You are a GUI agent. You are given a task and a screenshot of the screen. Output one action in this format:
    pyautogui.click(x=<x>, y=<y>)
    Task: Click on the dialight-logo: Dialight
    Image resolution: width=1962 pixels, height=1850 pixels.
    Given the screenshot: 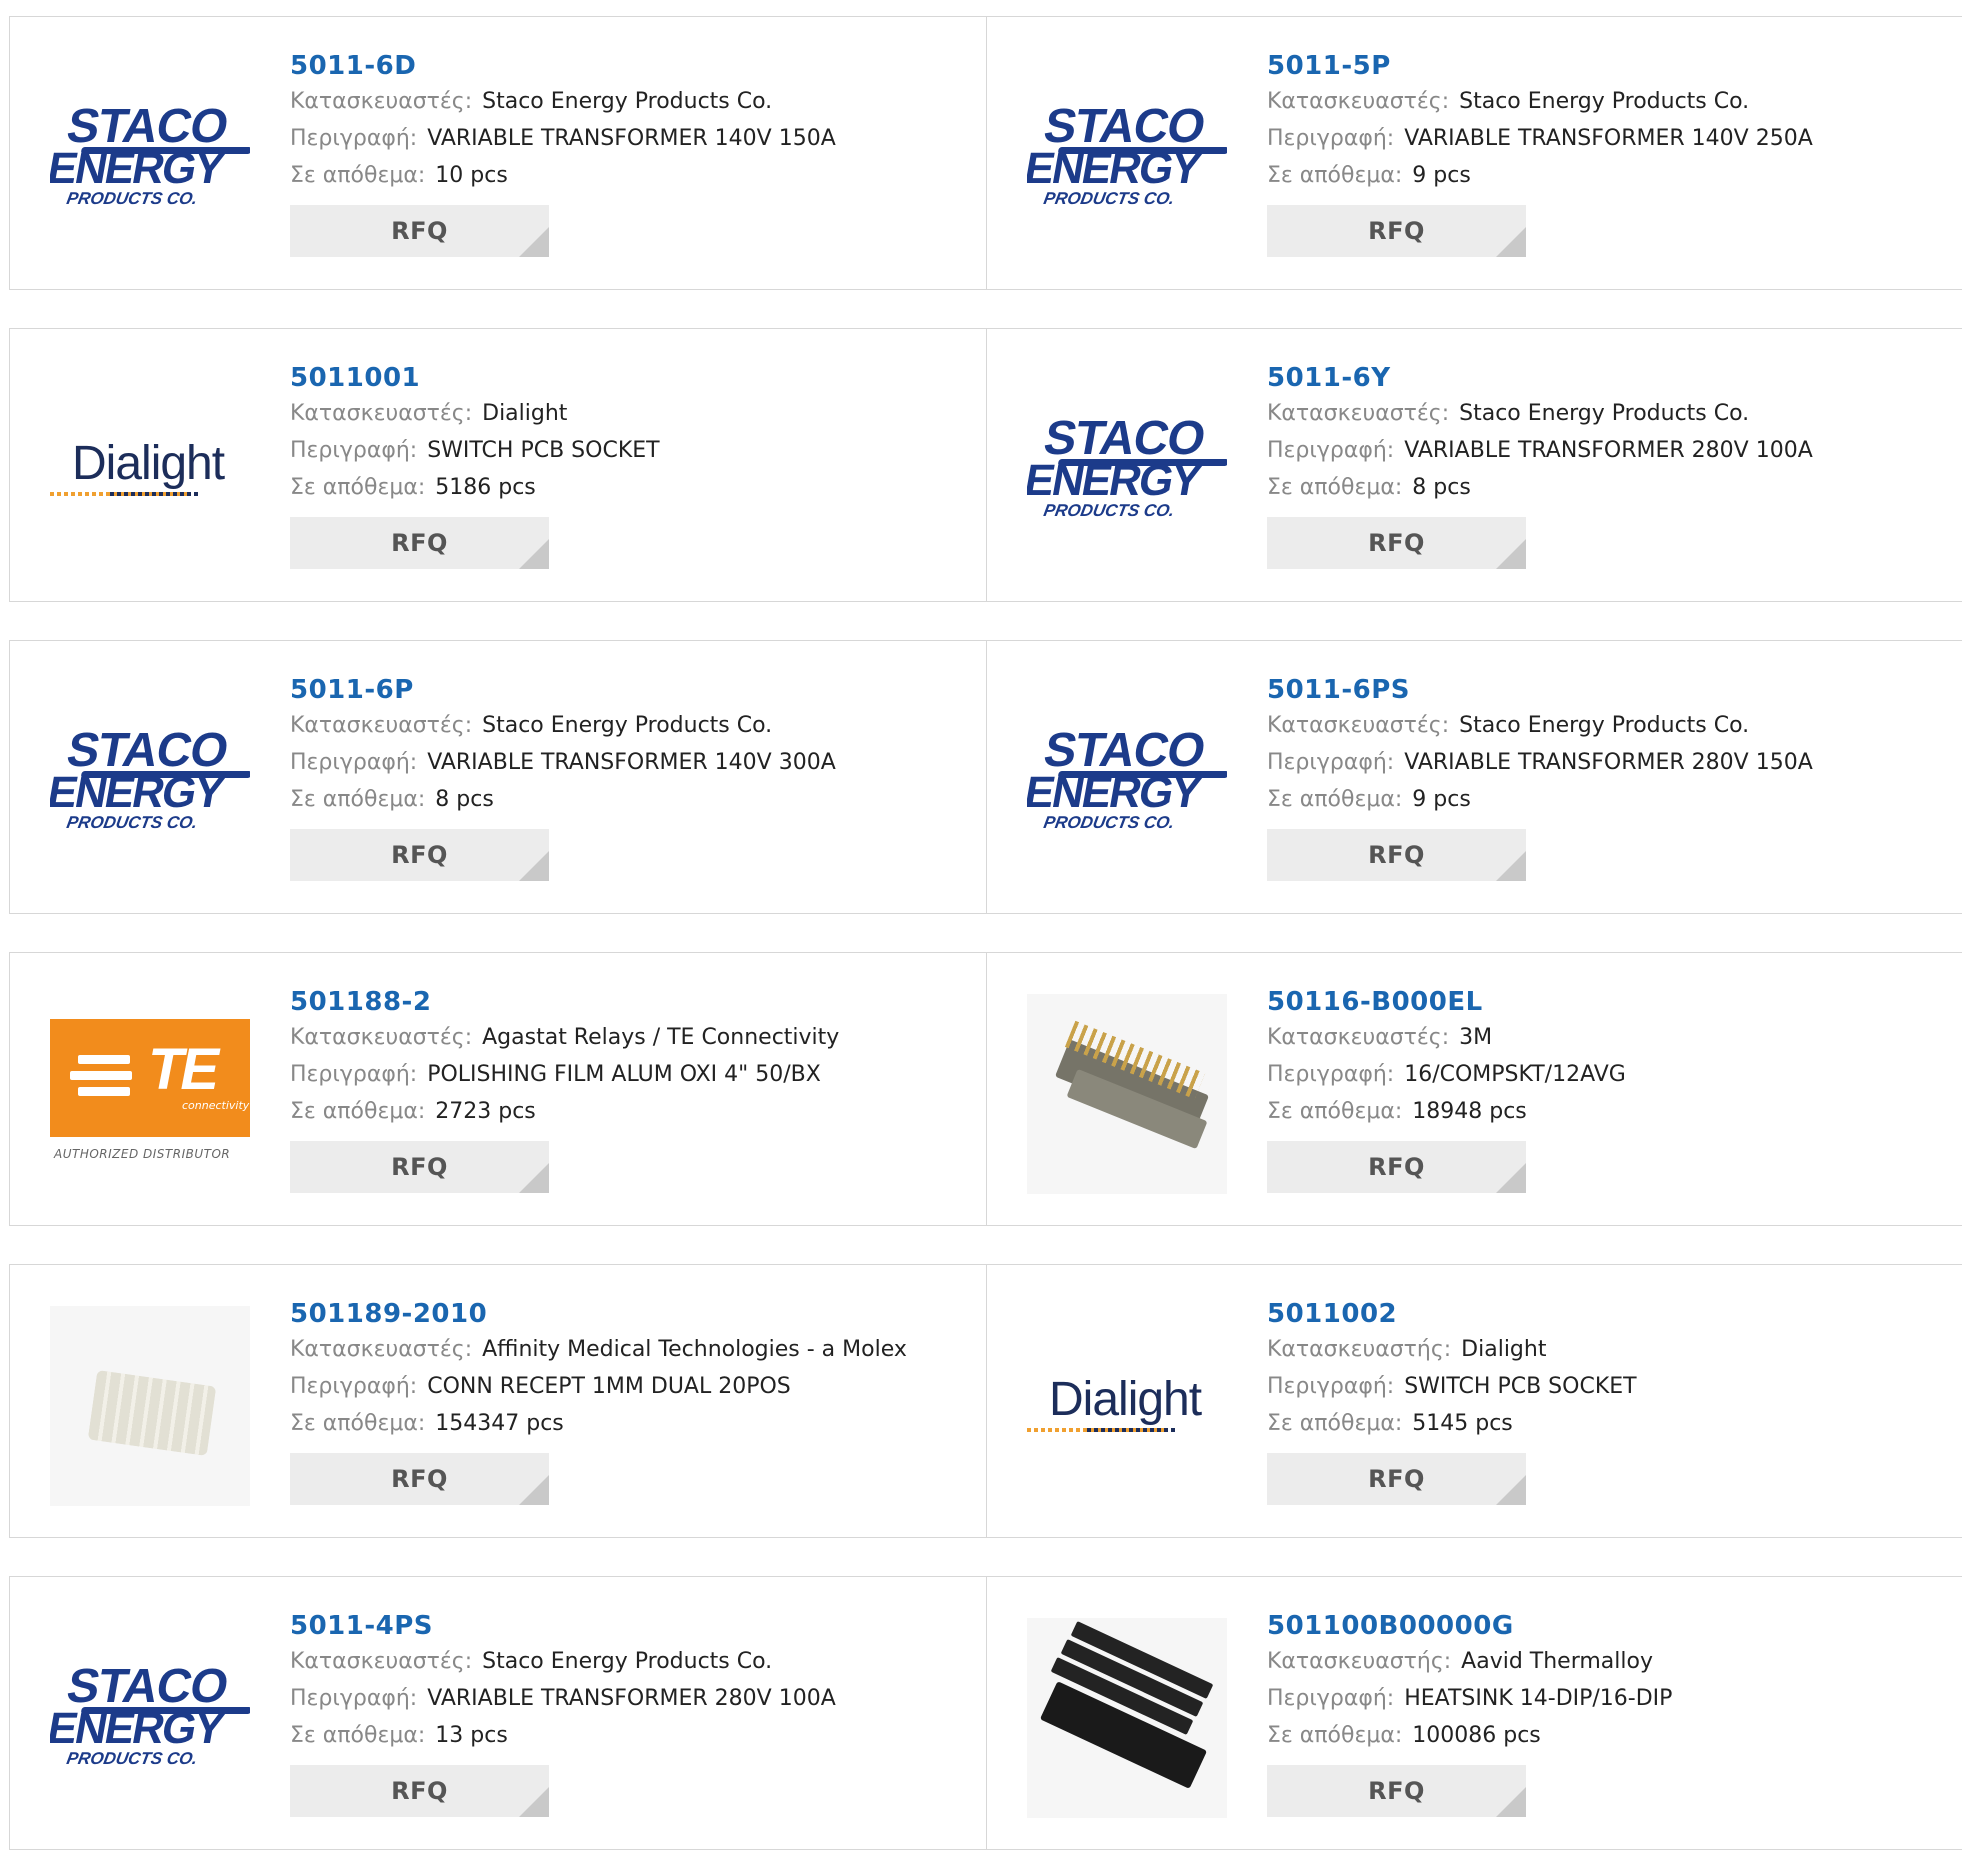 What is the action you would take?
    pyautogui.click(x=1127, y=1406)
    